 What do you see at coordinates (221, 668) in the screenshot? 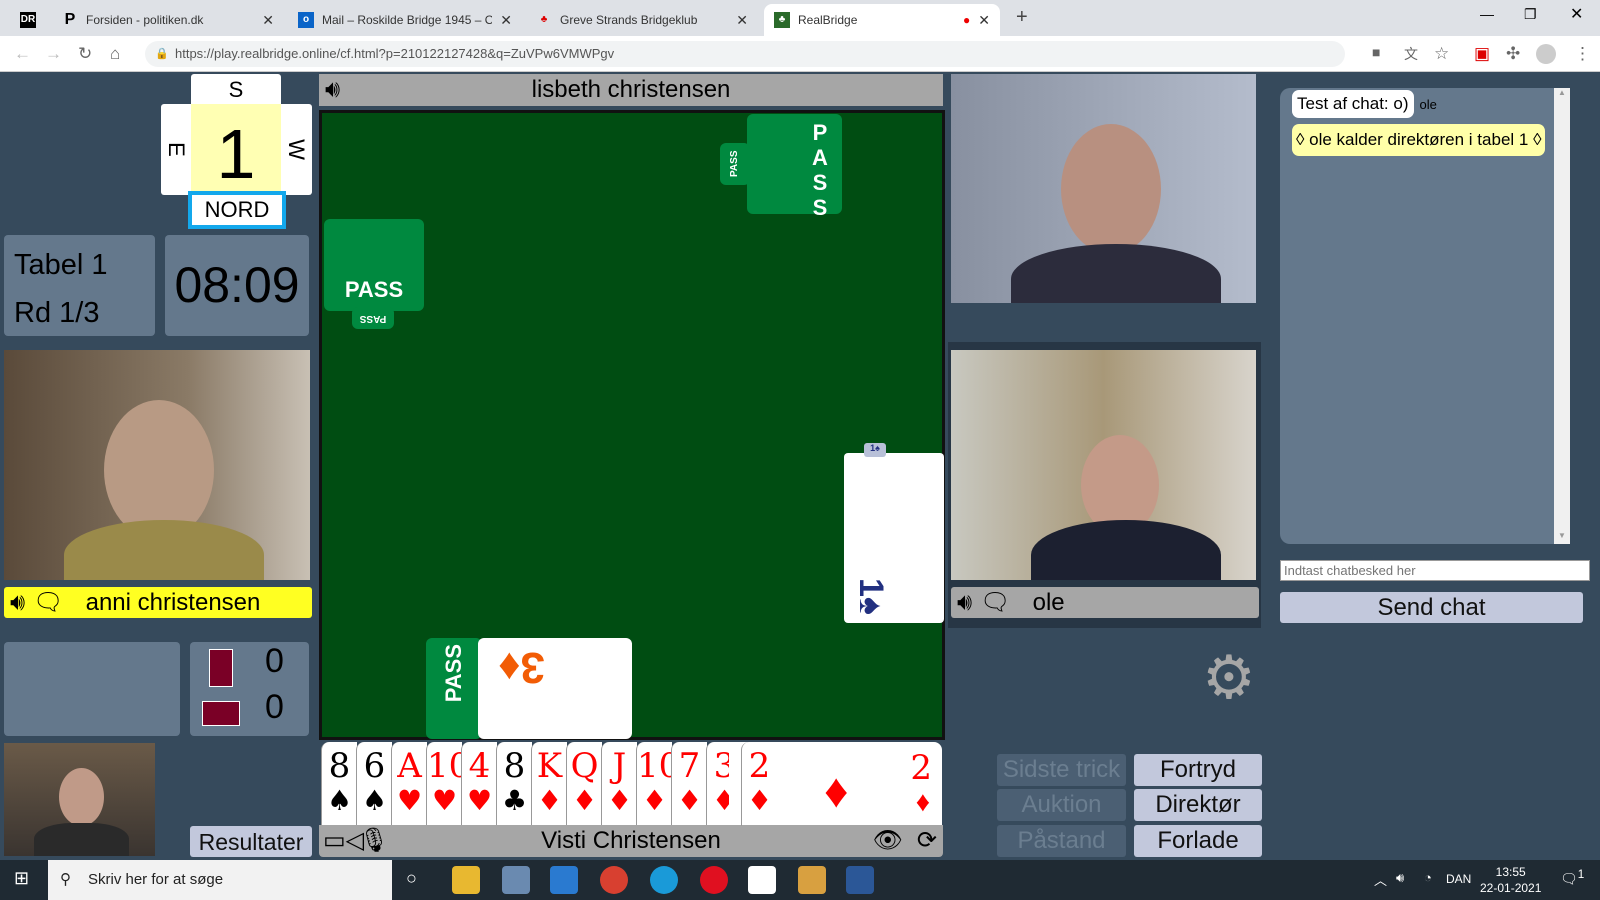
I see `ns-trick-icon` at bounding box center [221, 668].